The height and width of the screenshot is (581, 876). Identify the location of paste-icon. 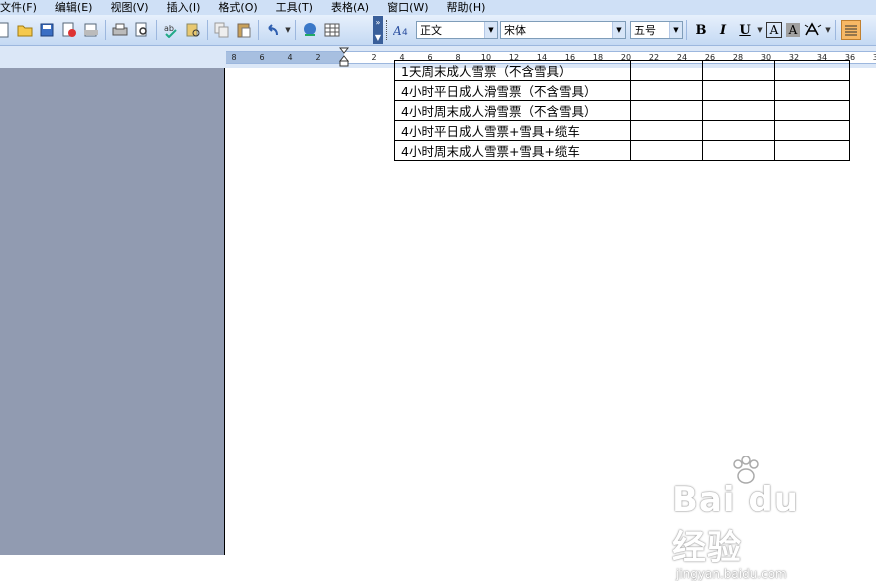
(244, 30).